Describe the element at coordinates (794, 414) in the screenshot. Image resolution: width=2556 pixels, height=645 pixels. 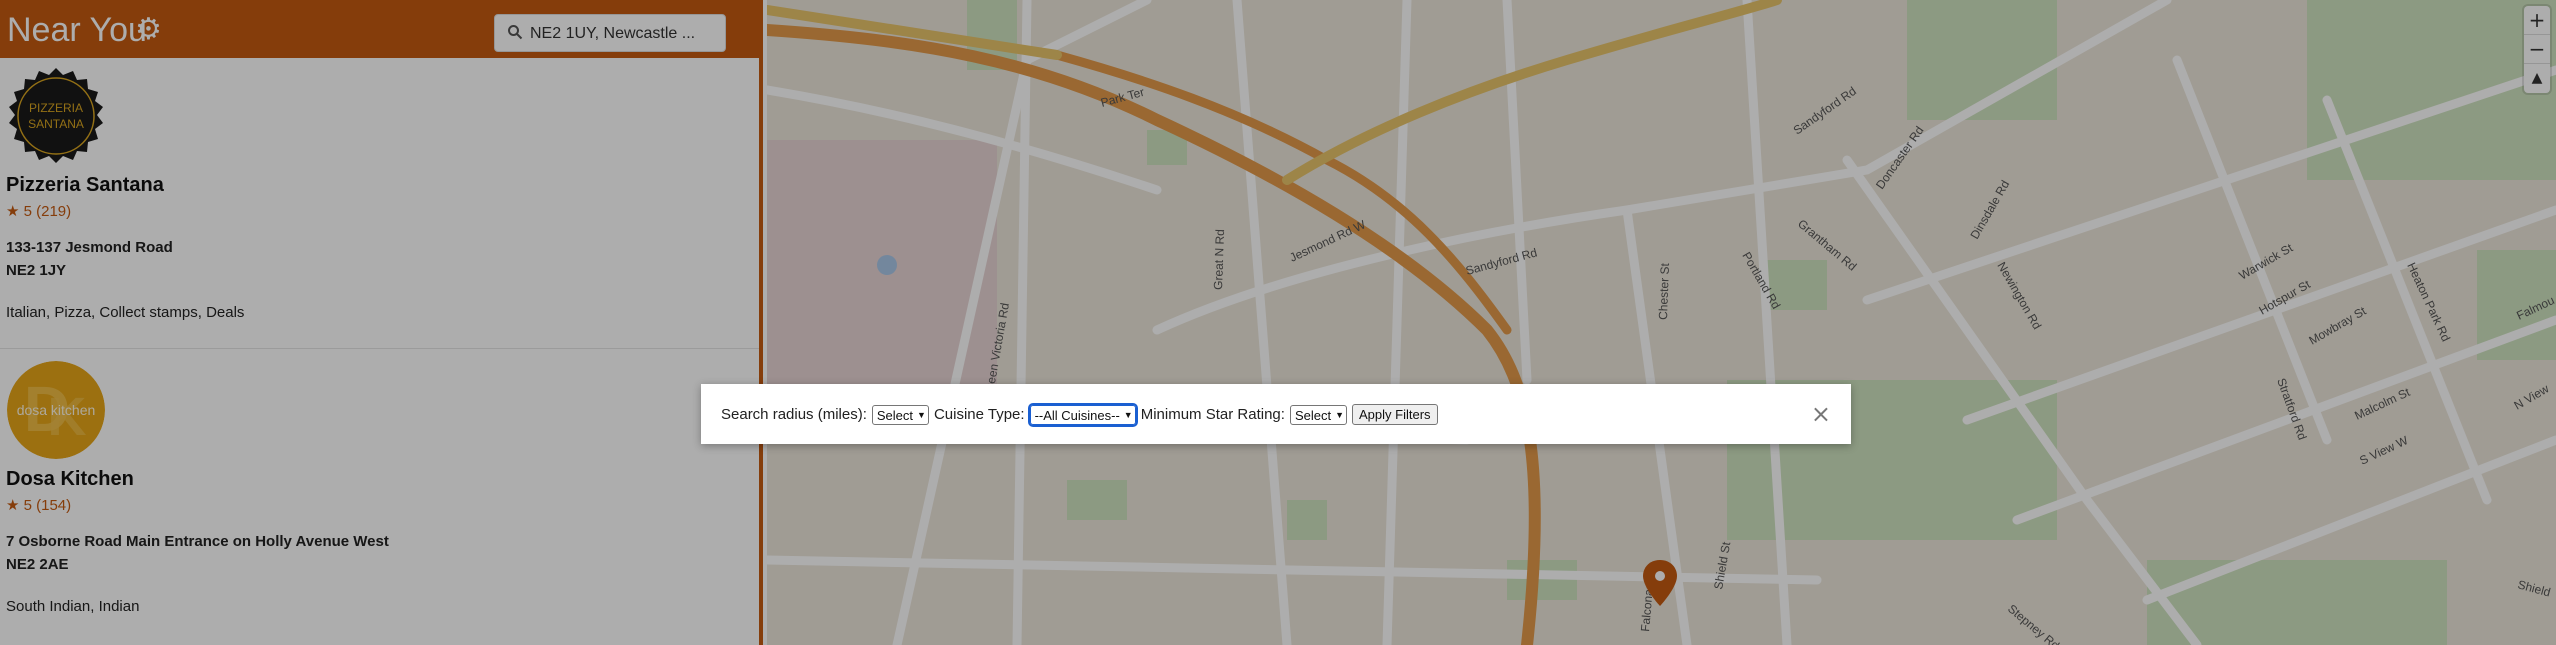
I see `radius-label: Search radius (miles):` at that location.